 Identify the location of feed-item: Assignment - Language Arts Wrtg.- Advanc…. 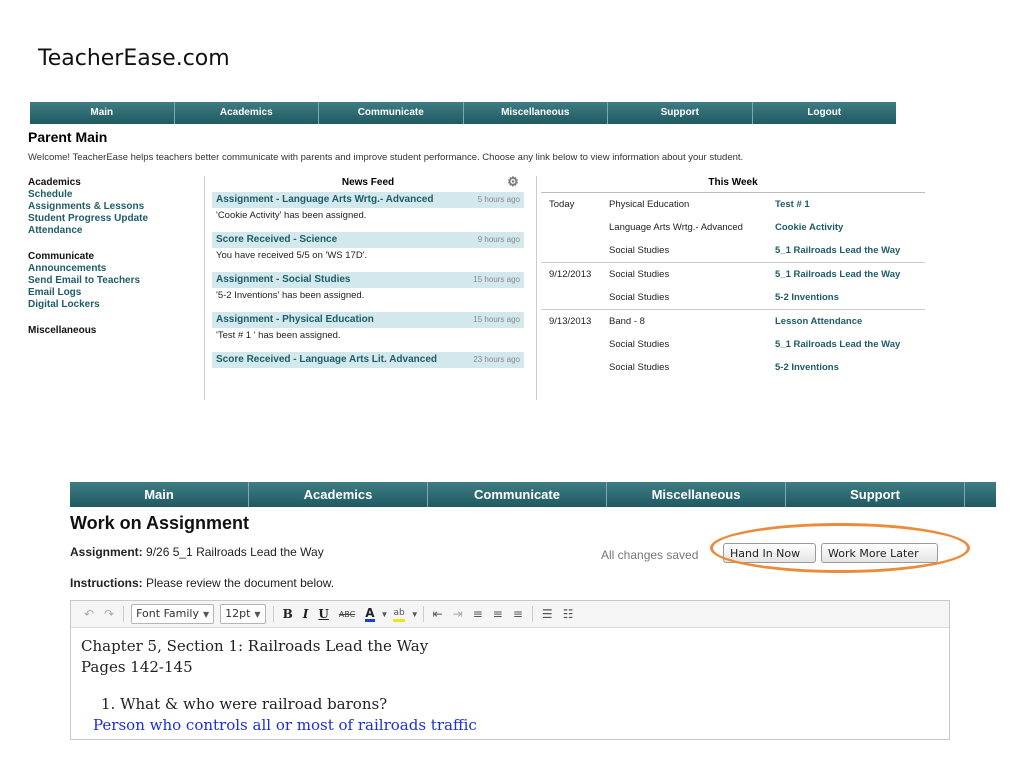
(368, 208).